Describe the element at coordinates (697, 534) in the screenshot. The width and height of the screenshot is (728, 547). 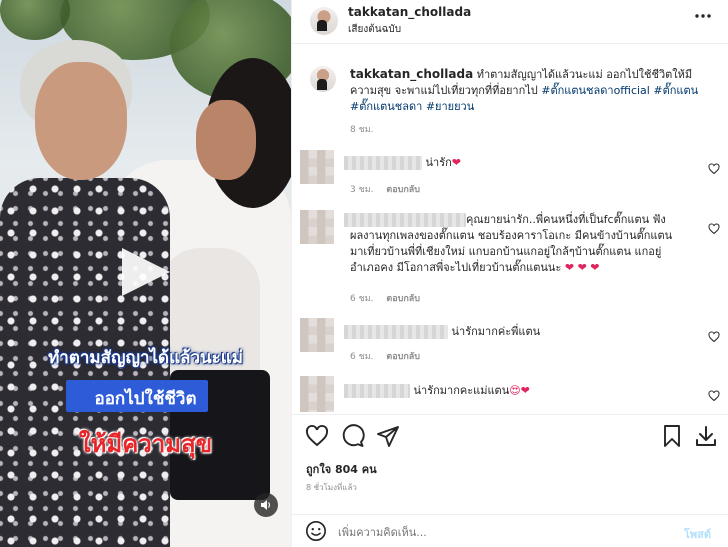
I see `post-comment-button: โพสต์` at that location.